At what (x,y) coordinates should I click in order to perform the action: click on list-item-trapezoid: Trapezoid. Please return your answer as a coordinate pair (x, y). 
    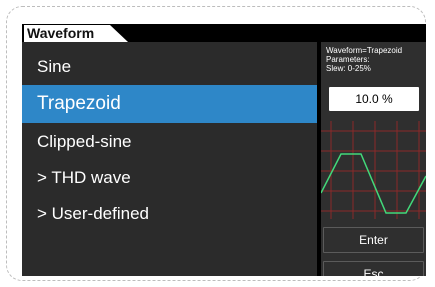
    Looking at the image, I should click on (169, 104).